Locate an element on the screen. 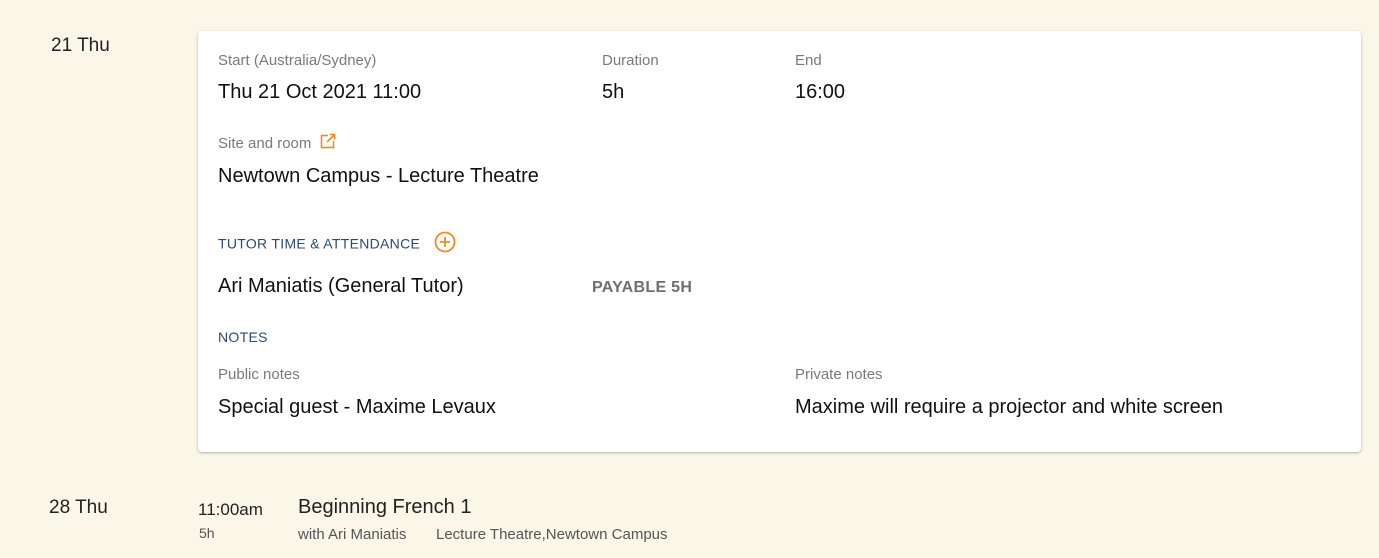 The height and width of the screenshot is (558, 1379). site-room-value: Newtown Campus - Lecture Theatre is located at coordinates (378, 176).